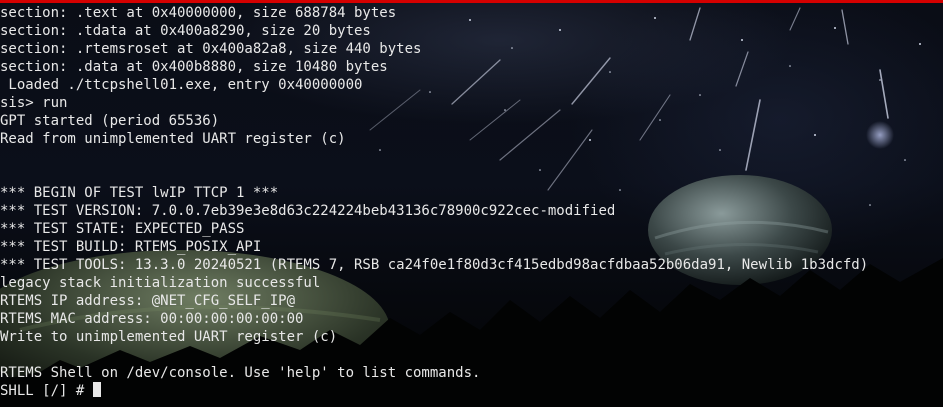 The height and width of the screenshot is (407, 943). I want to click on terminal-line: GPT started (period 65536), so click(110, 121).